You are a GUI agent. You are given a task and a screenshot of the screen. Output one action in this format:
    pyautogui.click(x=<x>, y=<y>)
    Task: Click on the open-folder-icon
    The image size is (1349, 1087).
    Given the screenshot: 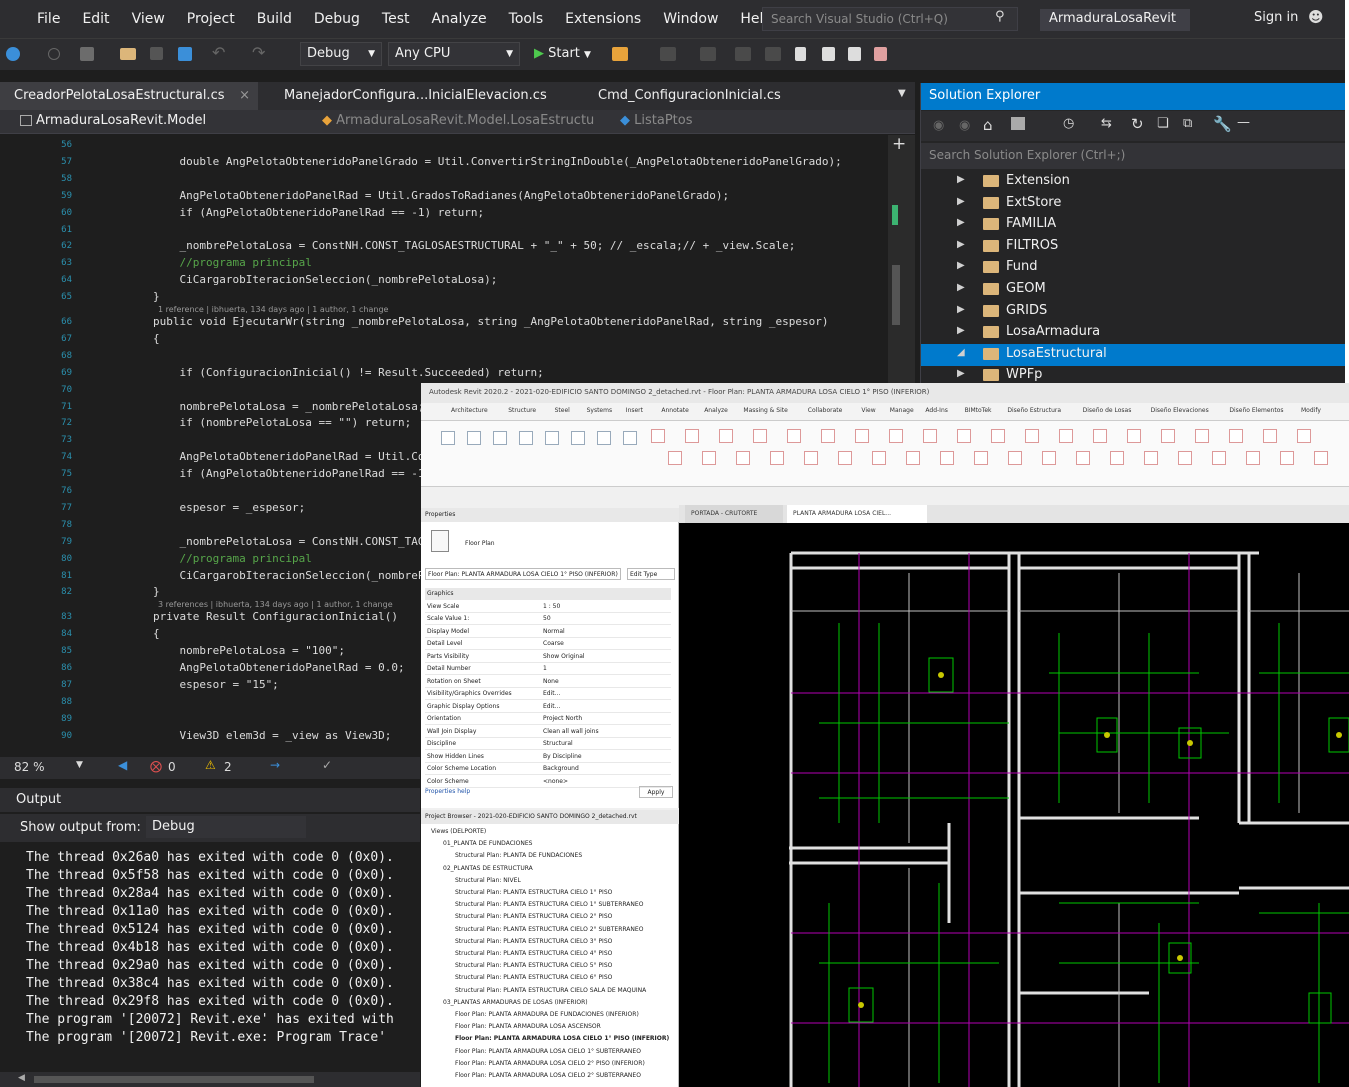 What is the action you would take?
    pyautogui.click(x=128, y=54)
    